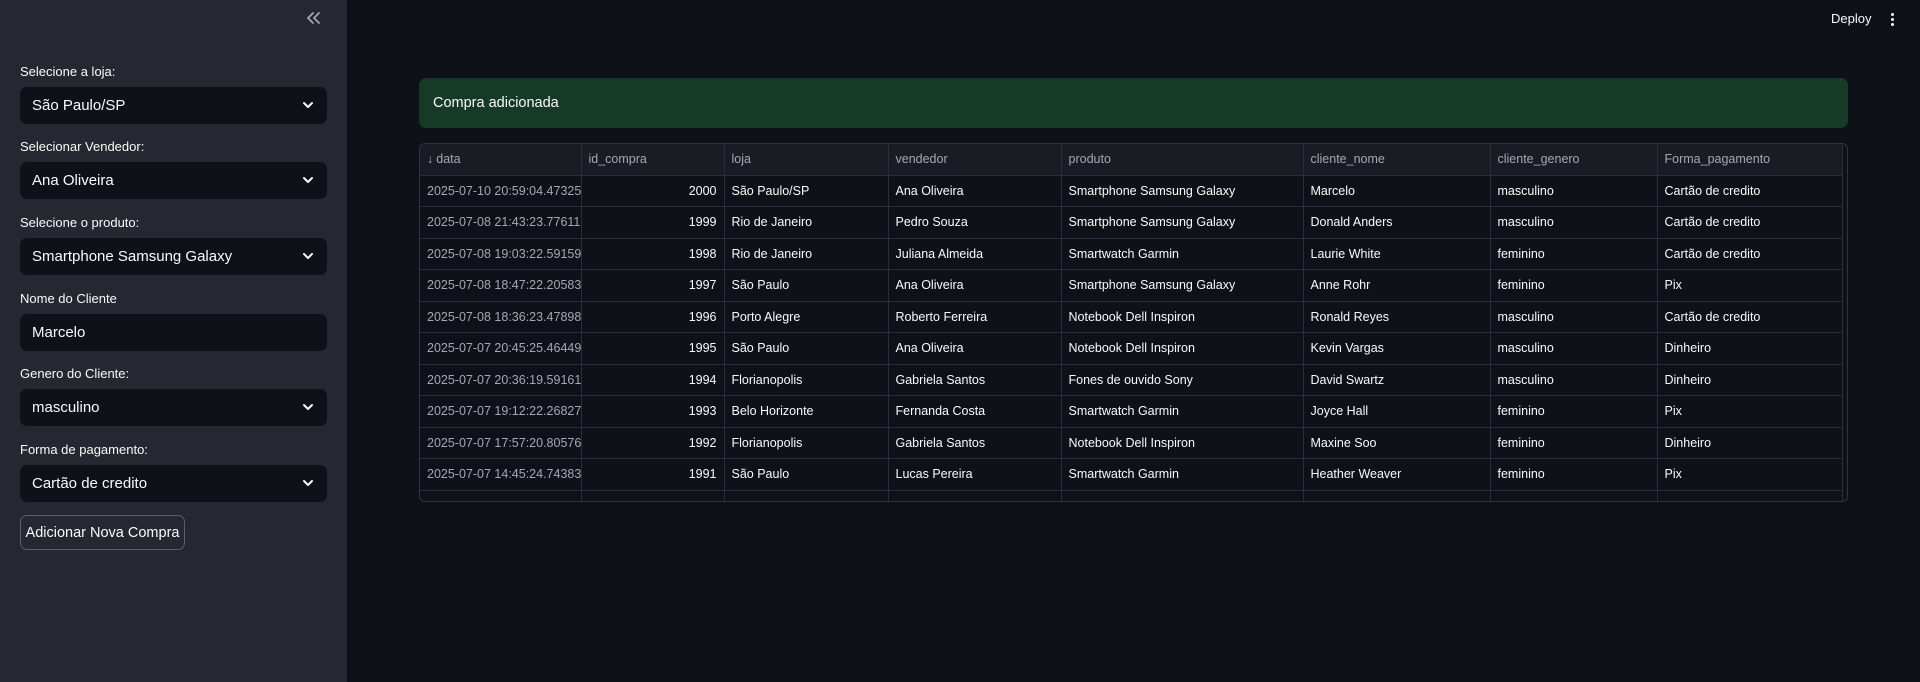 This screenshot has height=682, width=1920. Describe the element at coordinates (653, 160) in the screenshot. I see `column-header-id-compra: id_compra` at that location.